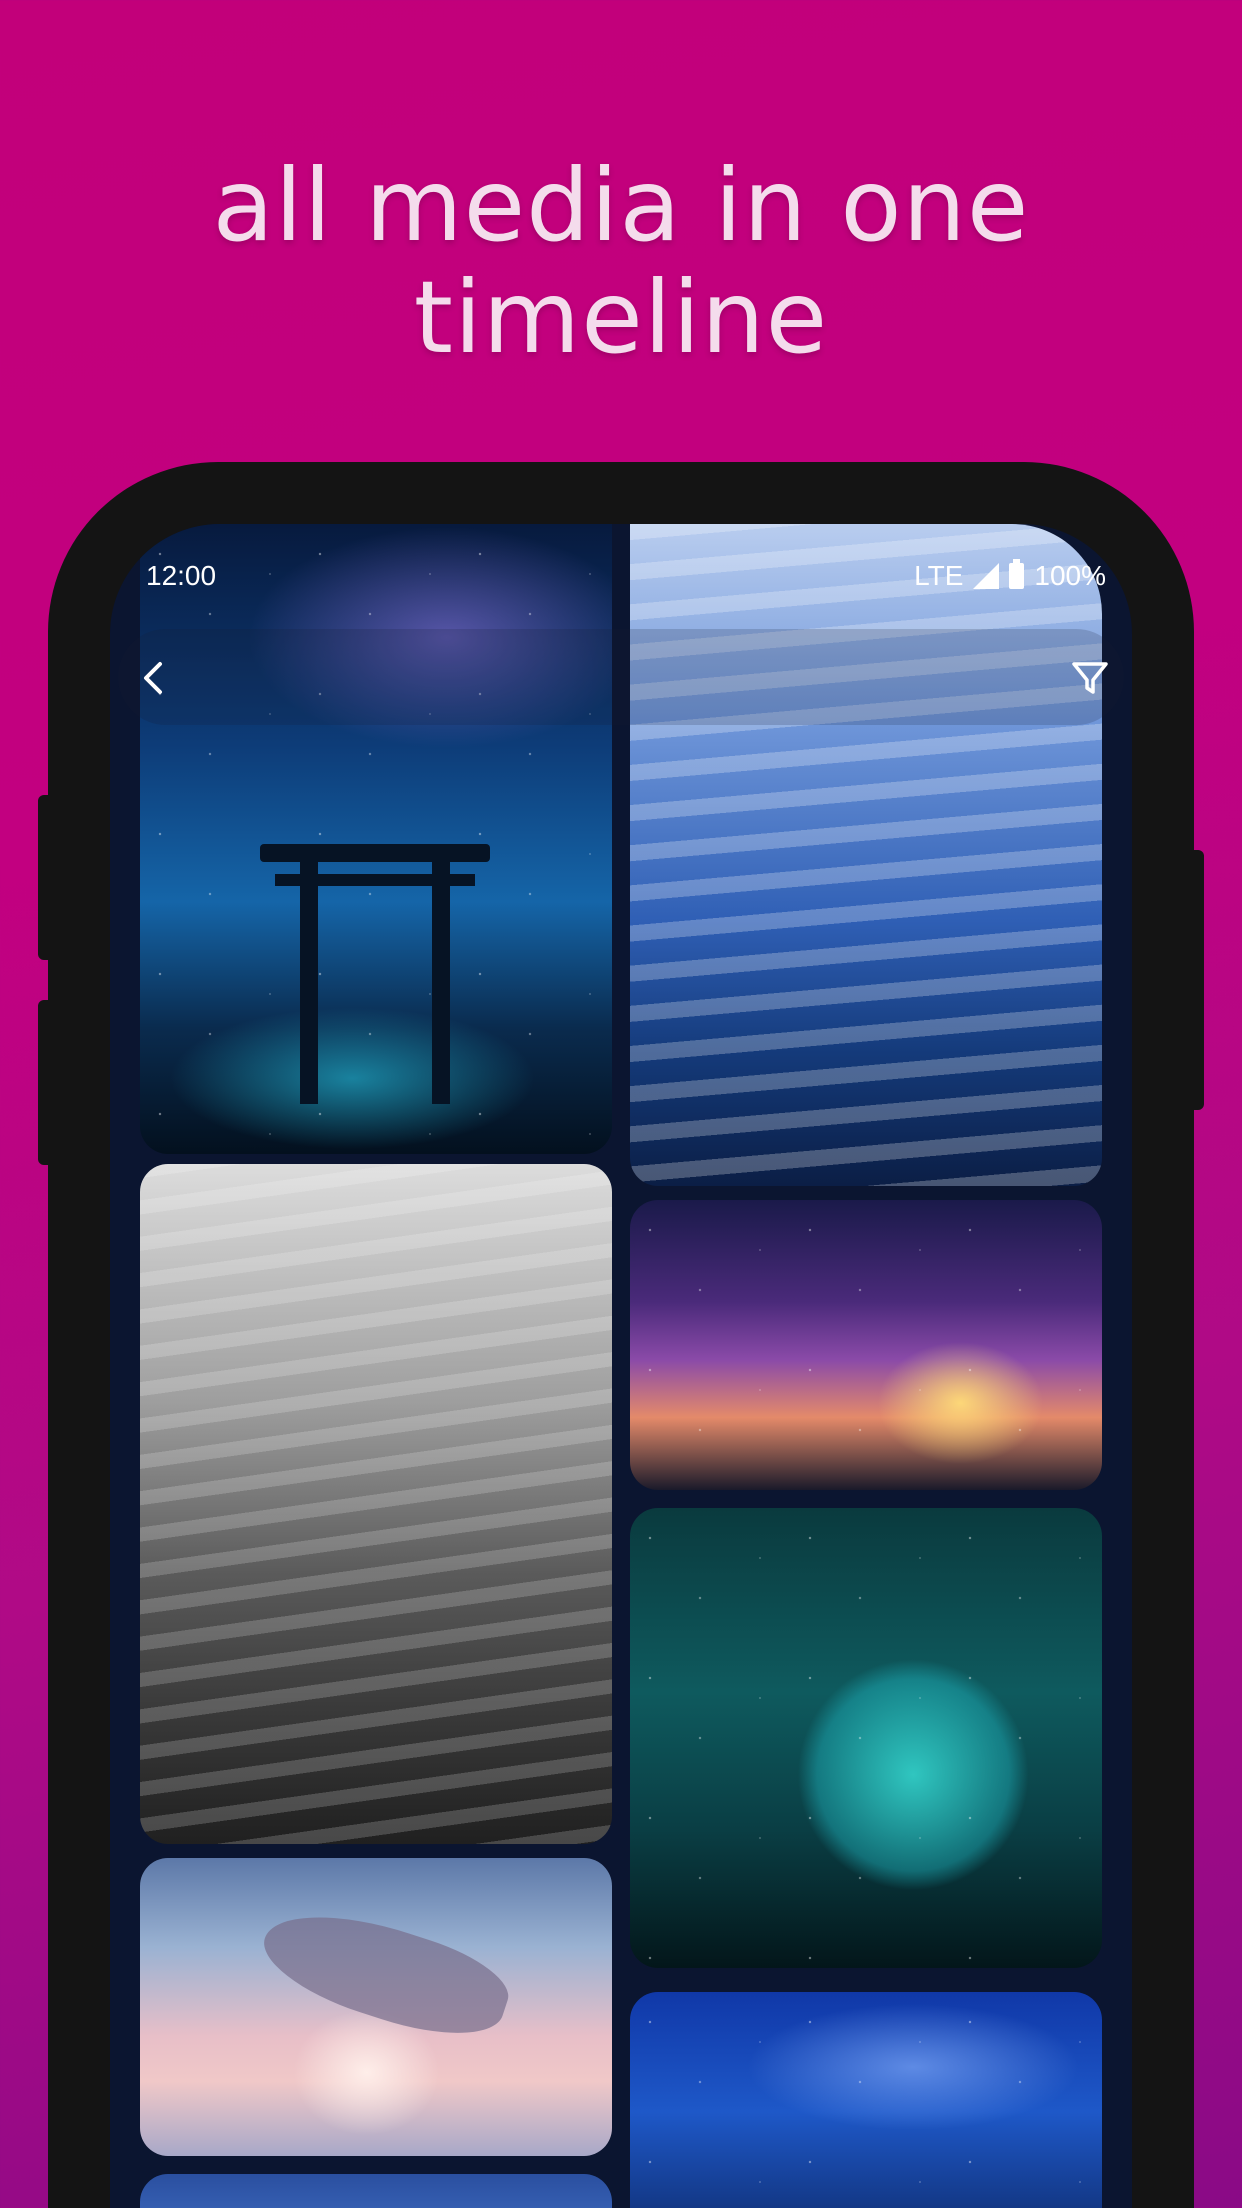 The height and width of the screenshot is (2208, 1242). I want to click on gallery-item-whale-sunset, so click(376, 2007).